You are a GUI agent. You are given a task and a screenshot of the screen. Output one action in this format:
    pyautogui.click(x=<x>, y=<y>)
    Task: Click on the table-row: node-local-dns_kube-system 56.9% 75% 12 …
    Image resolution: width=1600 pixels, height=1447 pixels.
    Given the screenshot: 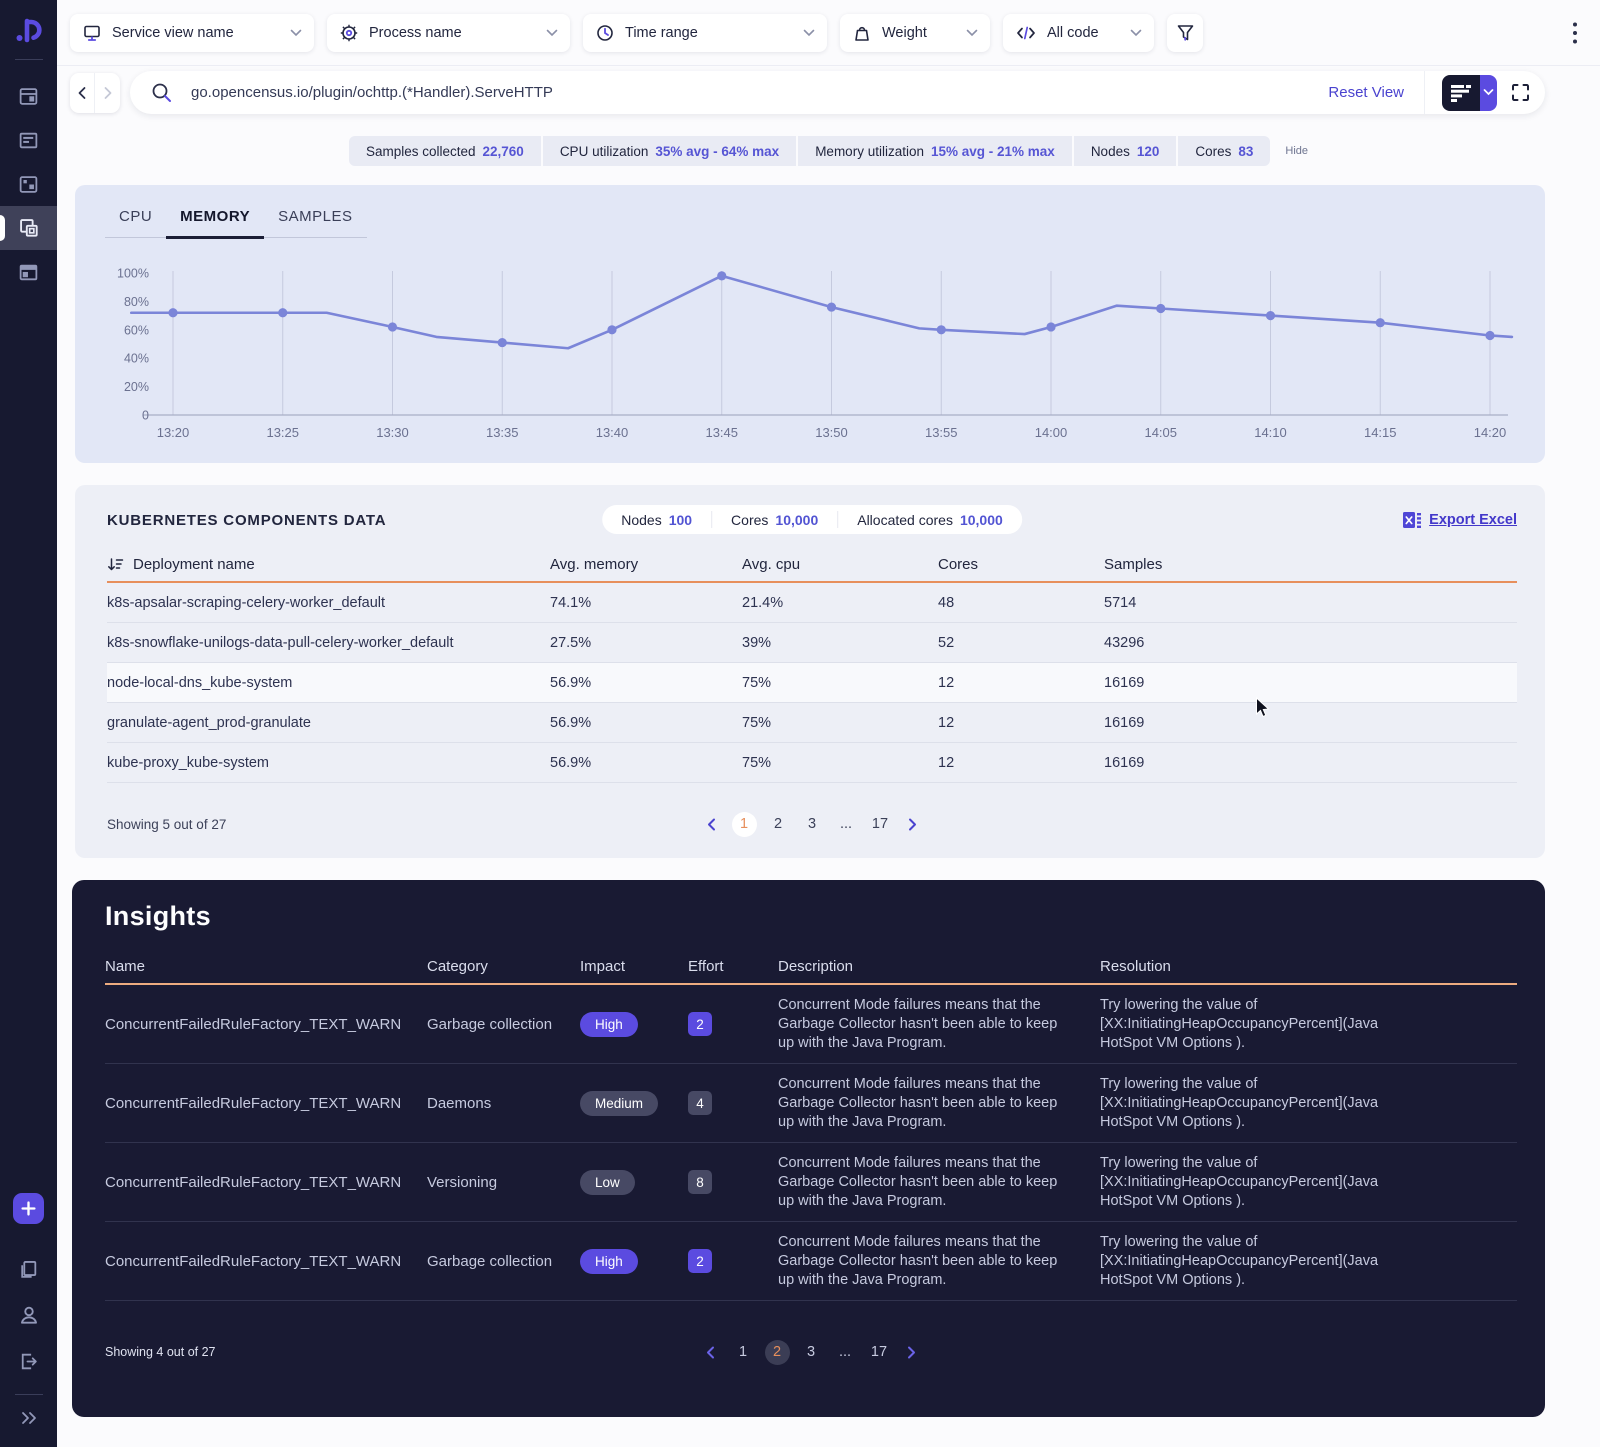 What is the action you would take?
    pyautogui.click(x=812, y=683)
    